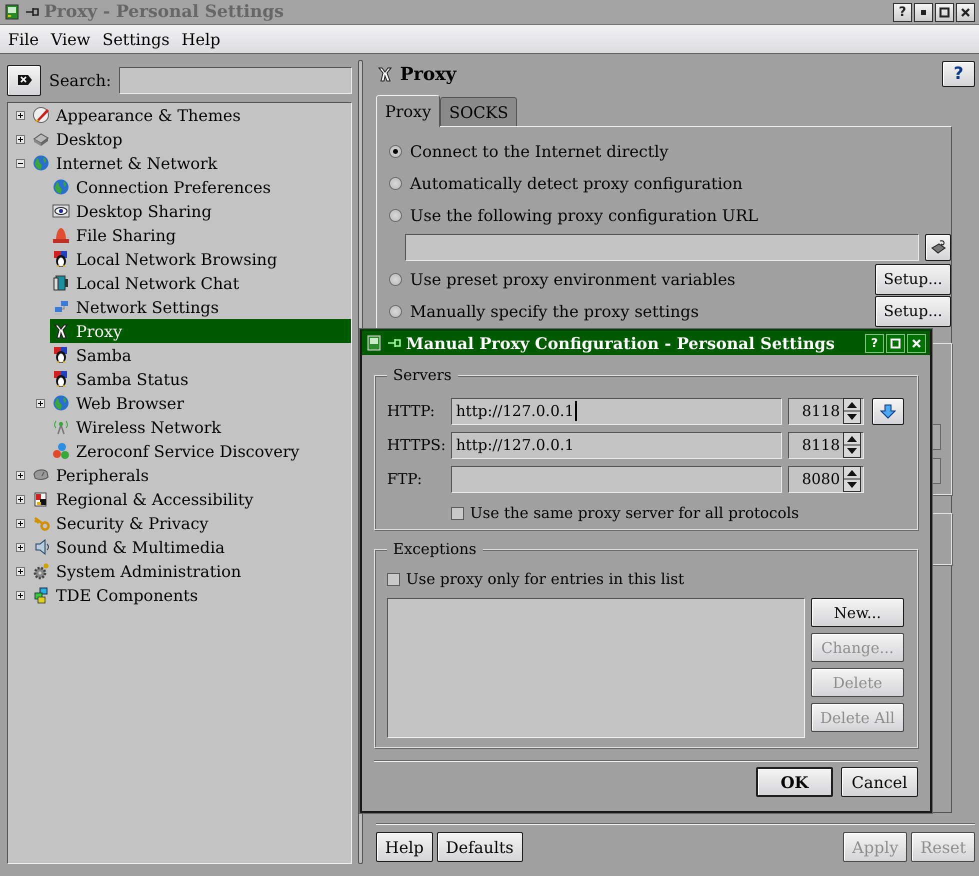 The image size is (979, 876). Describe the element at coordinates (136, 39) in the screenshot. I see `menu-item: Settings` at that location.